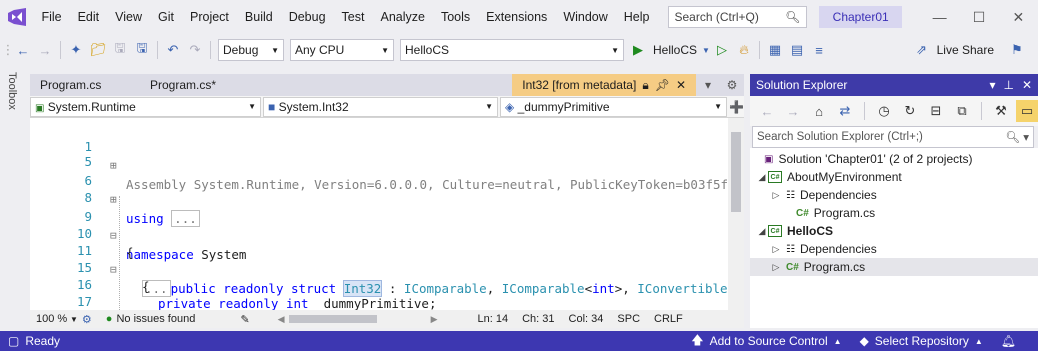 The image size is (1038, 351). Describe the element at coordinates (965, 50) in the screenshot. I see `live-share-label: Live Share` at that location.